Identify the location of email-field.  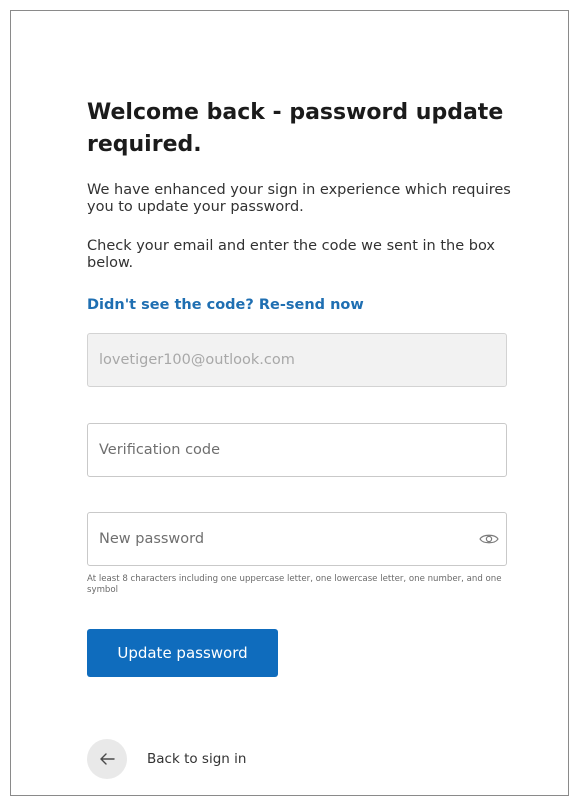
(297, 360).